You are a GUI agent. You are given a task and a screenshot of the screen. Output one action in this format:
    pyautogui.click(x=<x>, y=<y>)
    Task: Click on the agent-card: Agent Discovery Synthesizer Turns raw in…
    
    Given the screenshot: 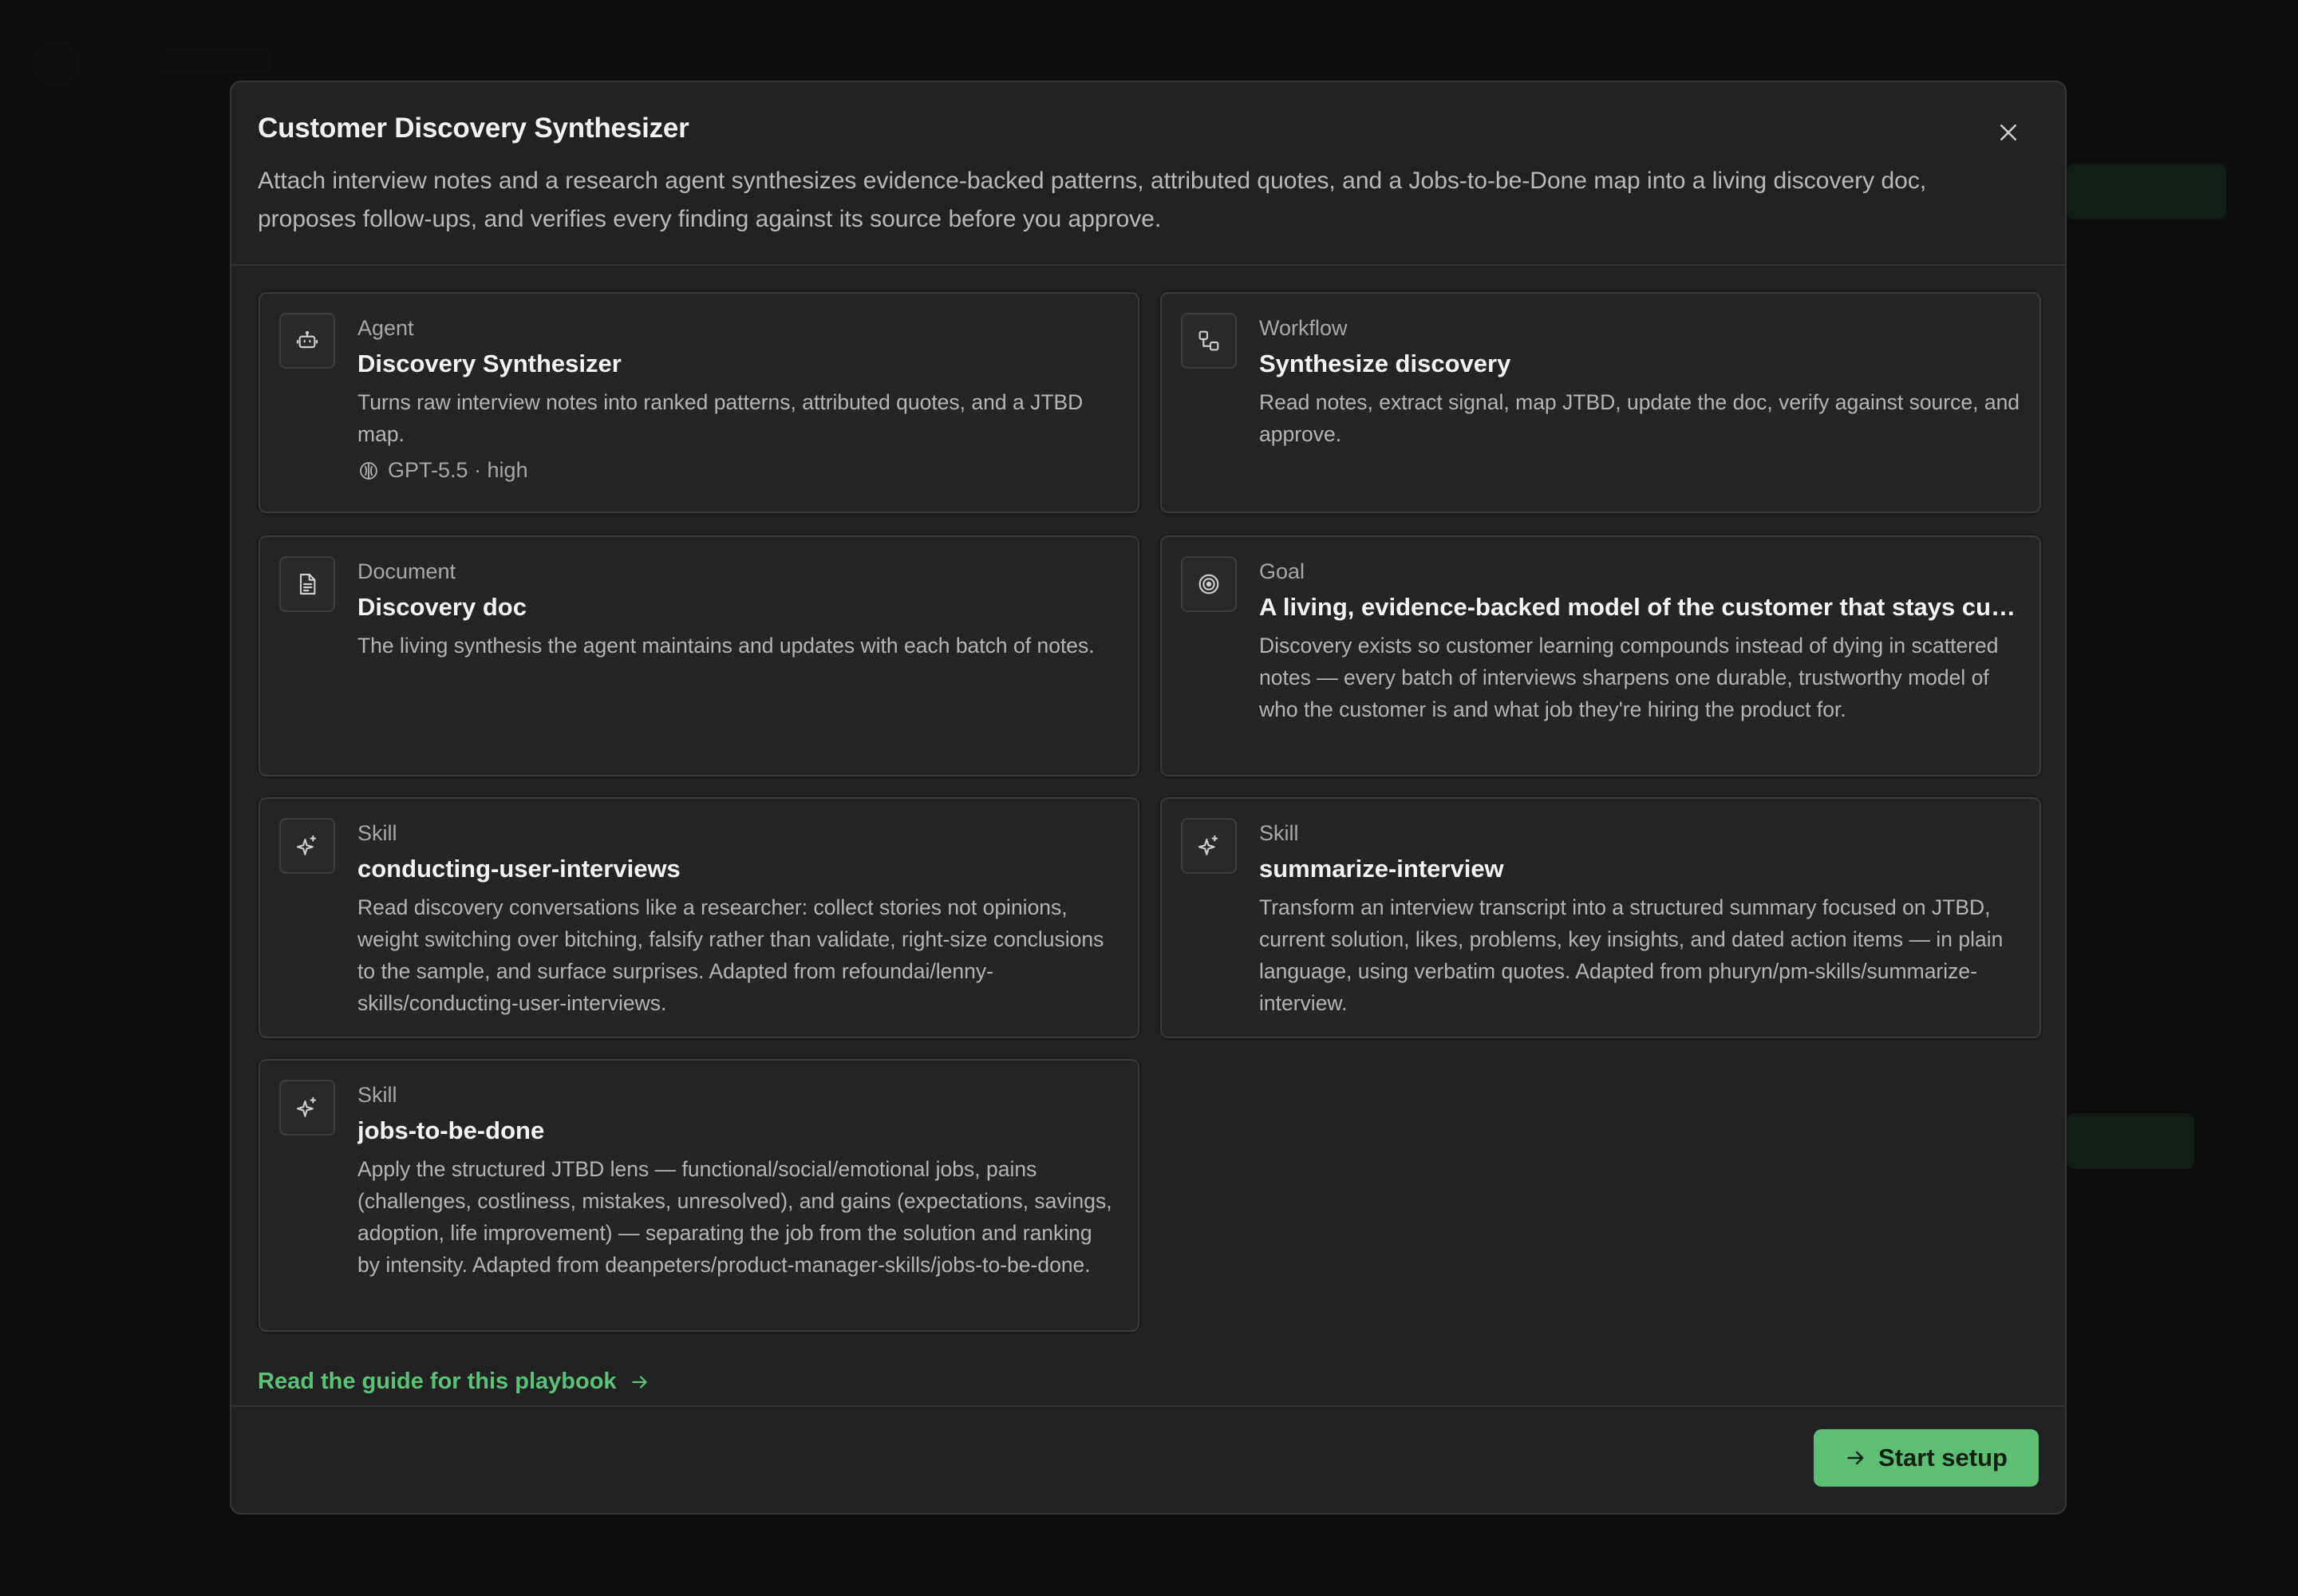 What is the action you would take?
    pyautogui.click(x=699, y=402)
    